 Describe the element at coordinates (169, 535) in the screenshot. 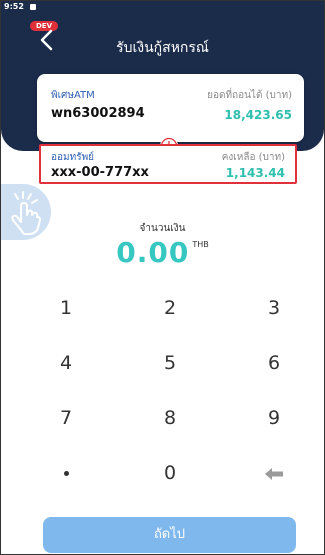

I see `next-button: ถัดไป` at that location.